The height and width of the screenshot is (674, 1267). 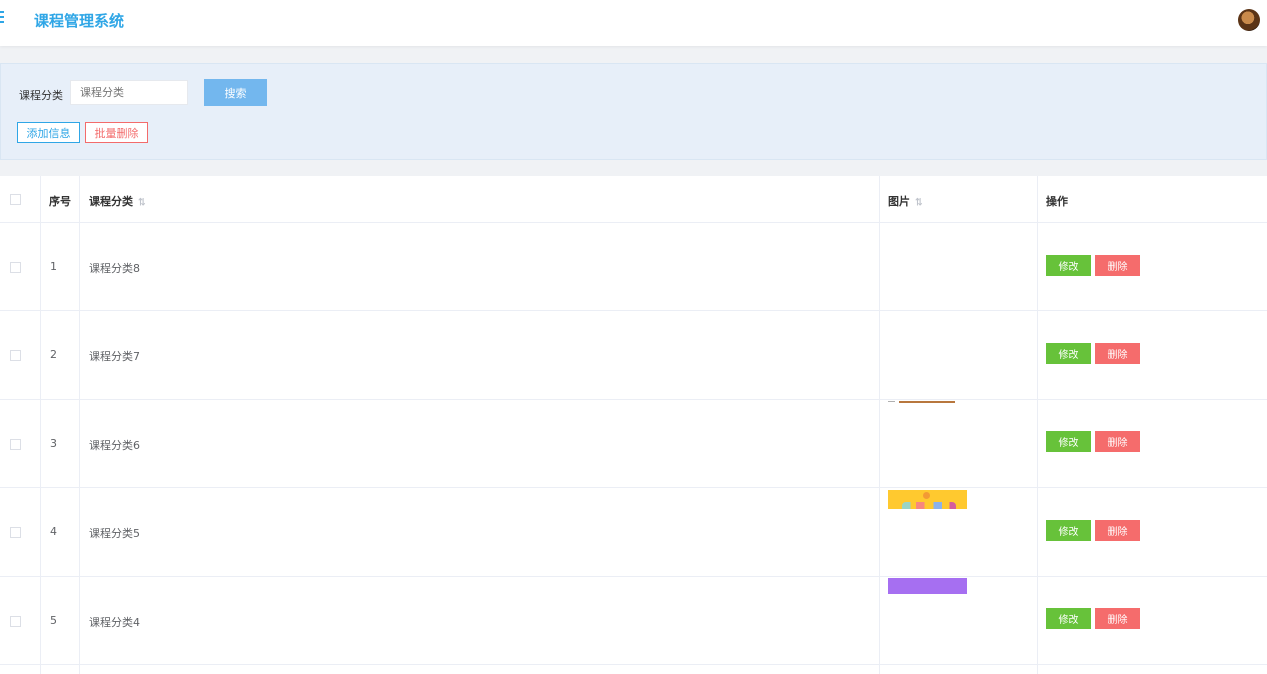 What do you see at coordinates (41, 95) in the screenshot?
I see `search-label: 课程分类` at bounding box center [41, 95].